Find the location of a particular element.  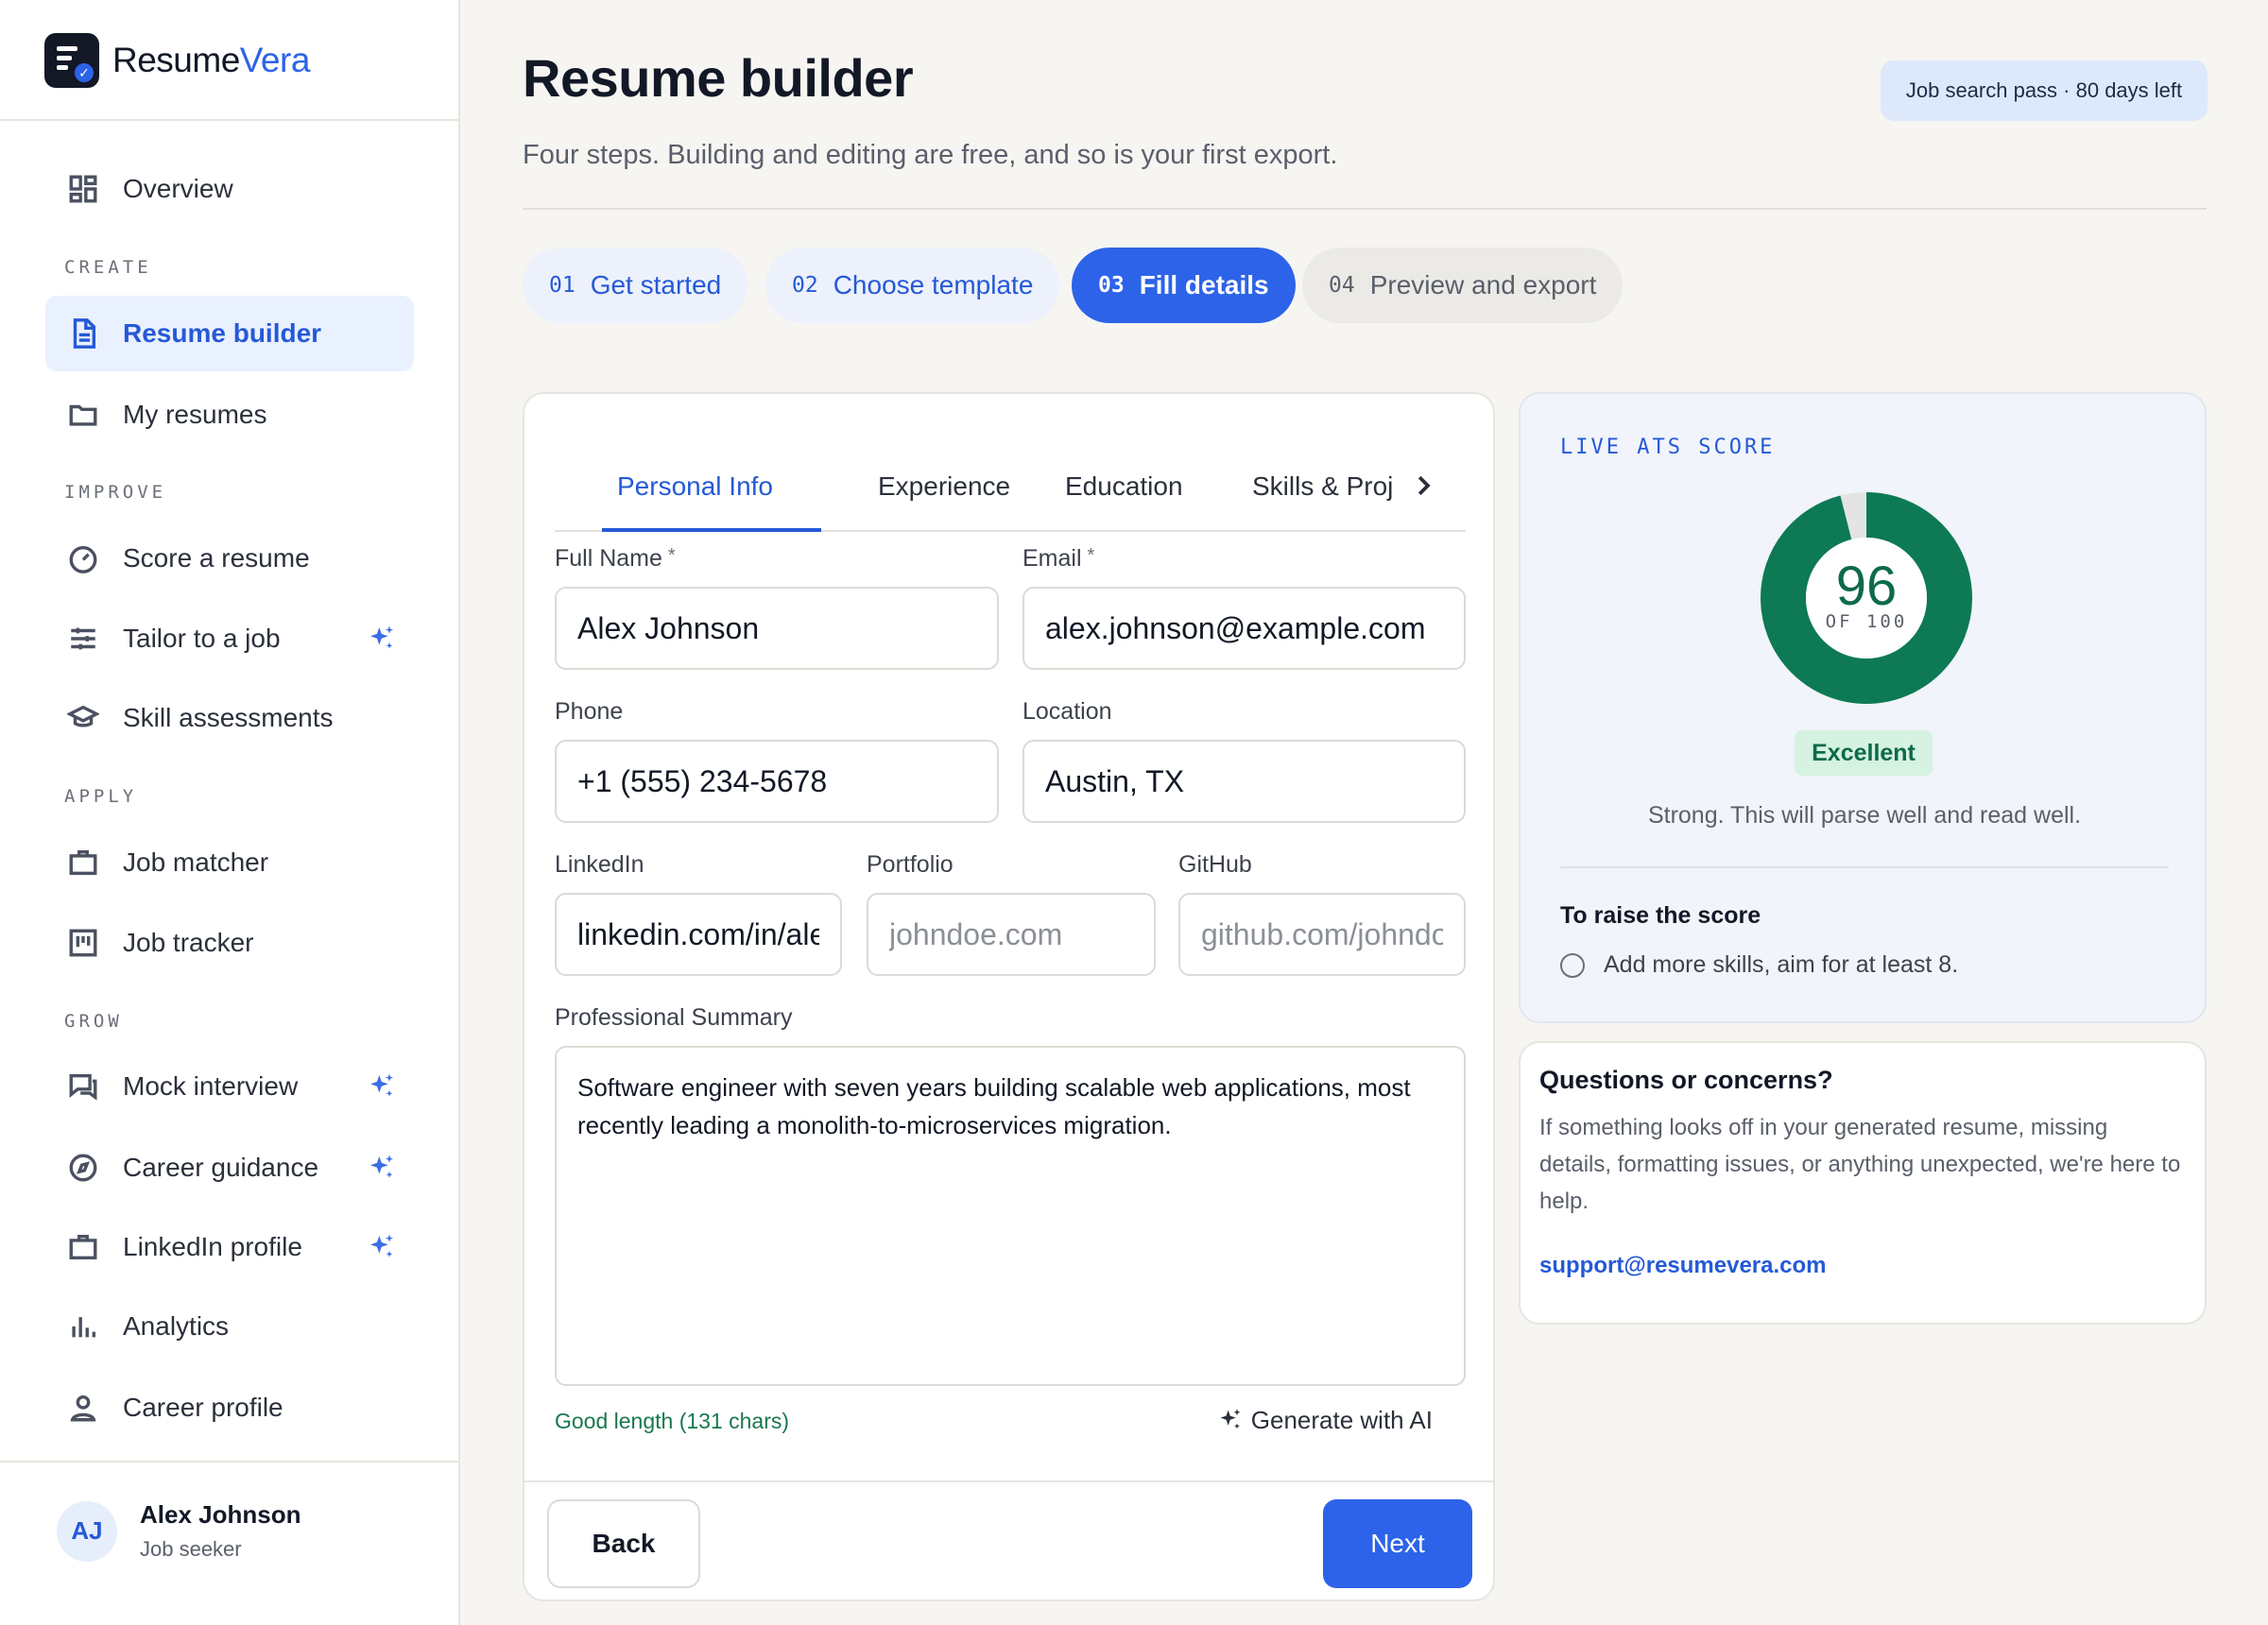

portfolio-label: Portfolio is located at coordinates (910, 865).